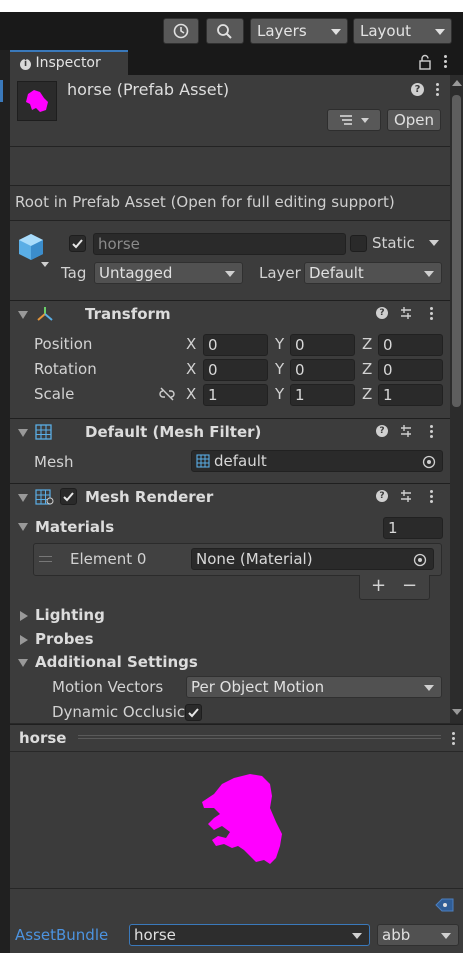 The image size is (463, 953). Describe the element at coordinates (410, 345) in the screenshot. I see `position-z-field: 0` at that location.